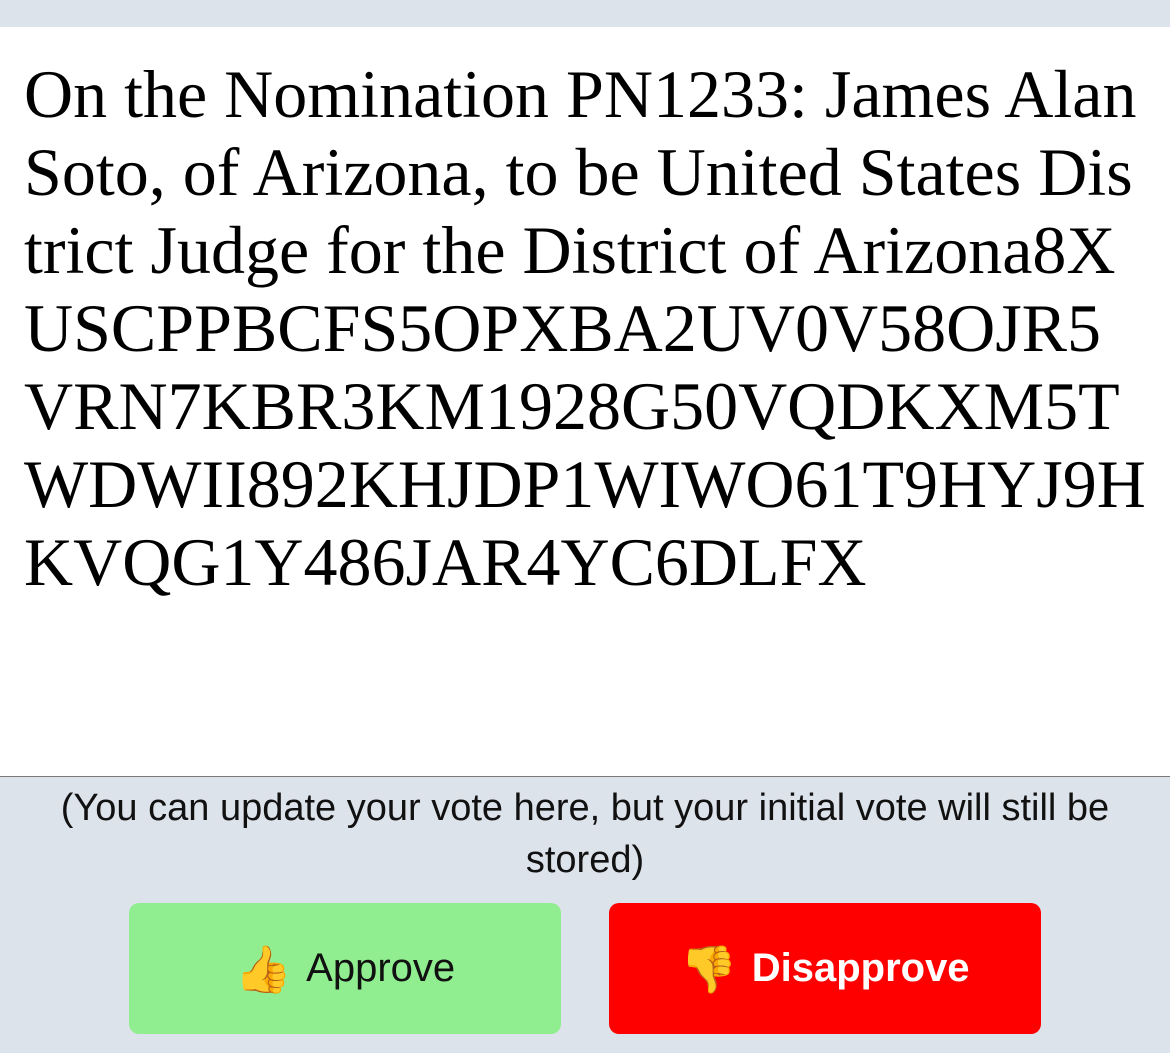 Image resolution: width=1170 pixels, height=1053 pixels. What do you see at coordinates (381, 968) in the screenshot?
I see `approve-label: Approve` at bounding box center [381, 968].